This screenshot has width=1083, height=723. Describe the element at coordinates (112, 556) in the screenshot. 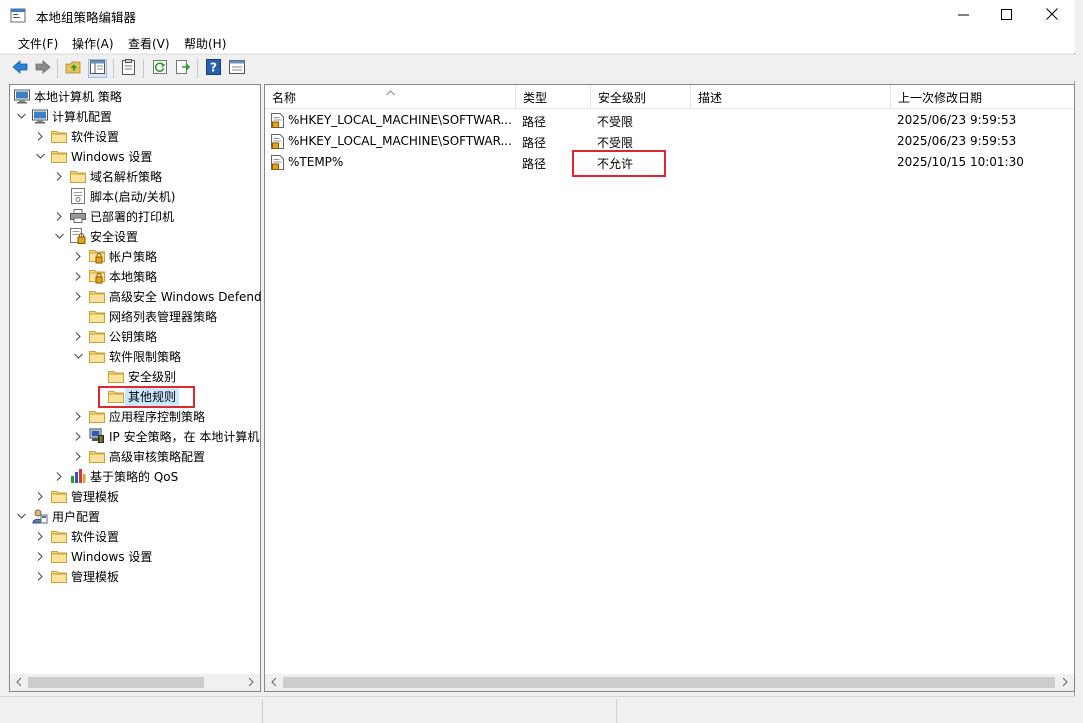

I see `tree-node-label: Windows 设置` at that location.